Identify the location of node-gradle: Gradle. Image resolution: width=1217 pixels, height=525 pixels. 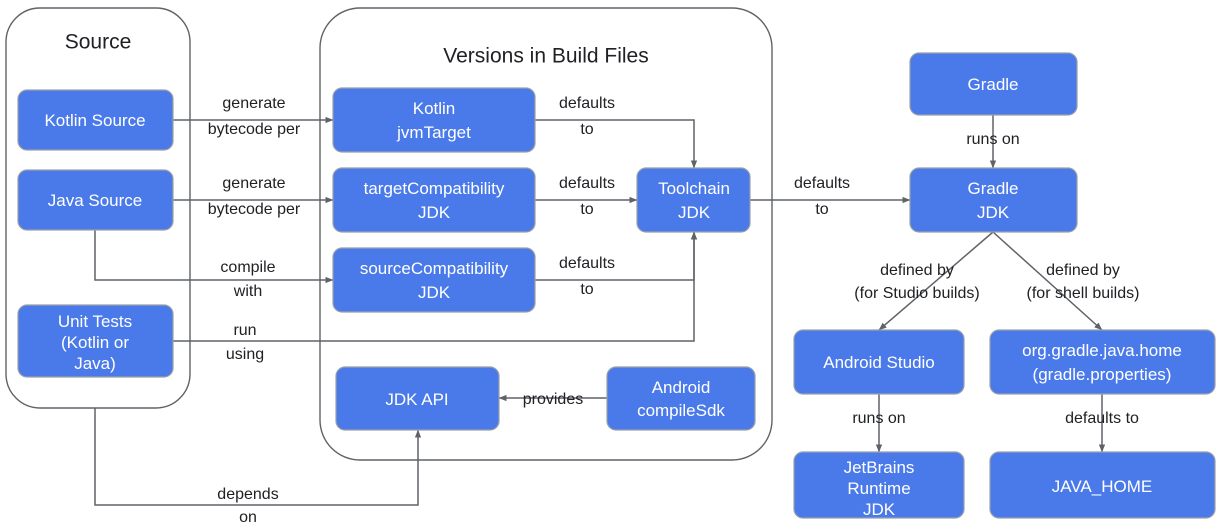
(993, 84).